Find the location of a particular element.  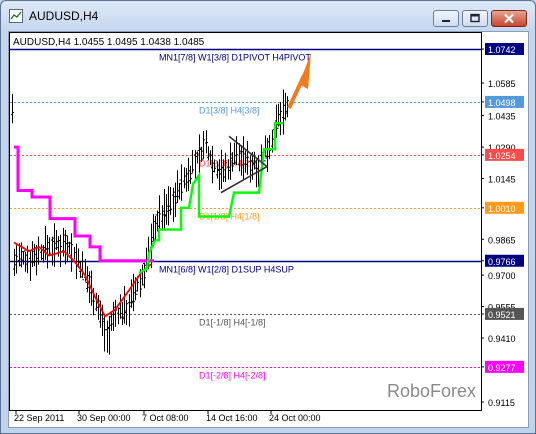

level-label: D1[-2/8] H4[-2/8] is located at coordinates (232, 376).